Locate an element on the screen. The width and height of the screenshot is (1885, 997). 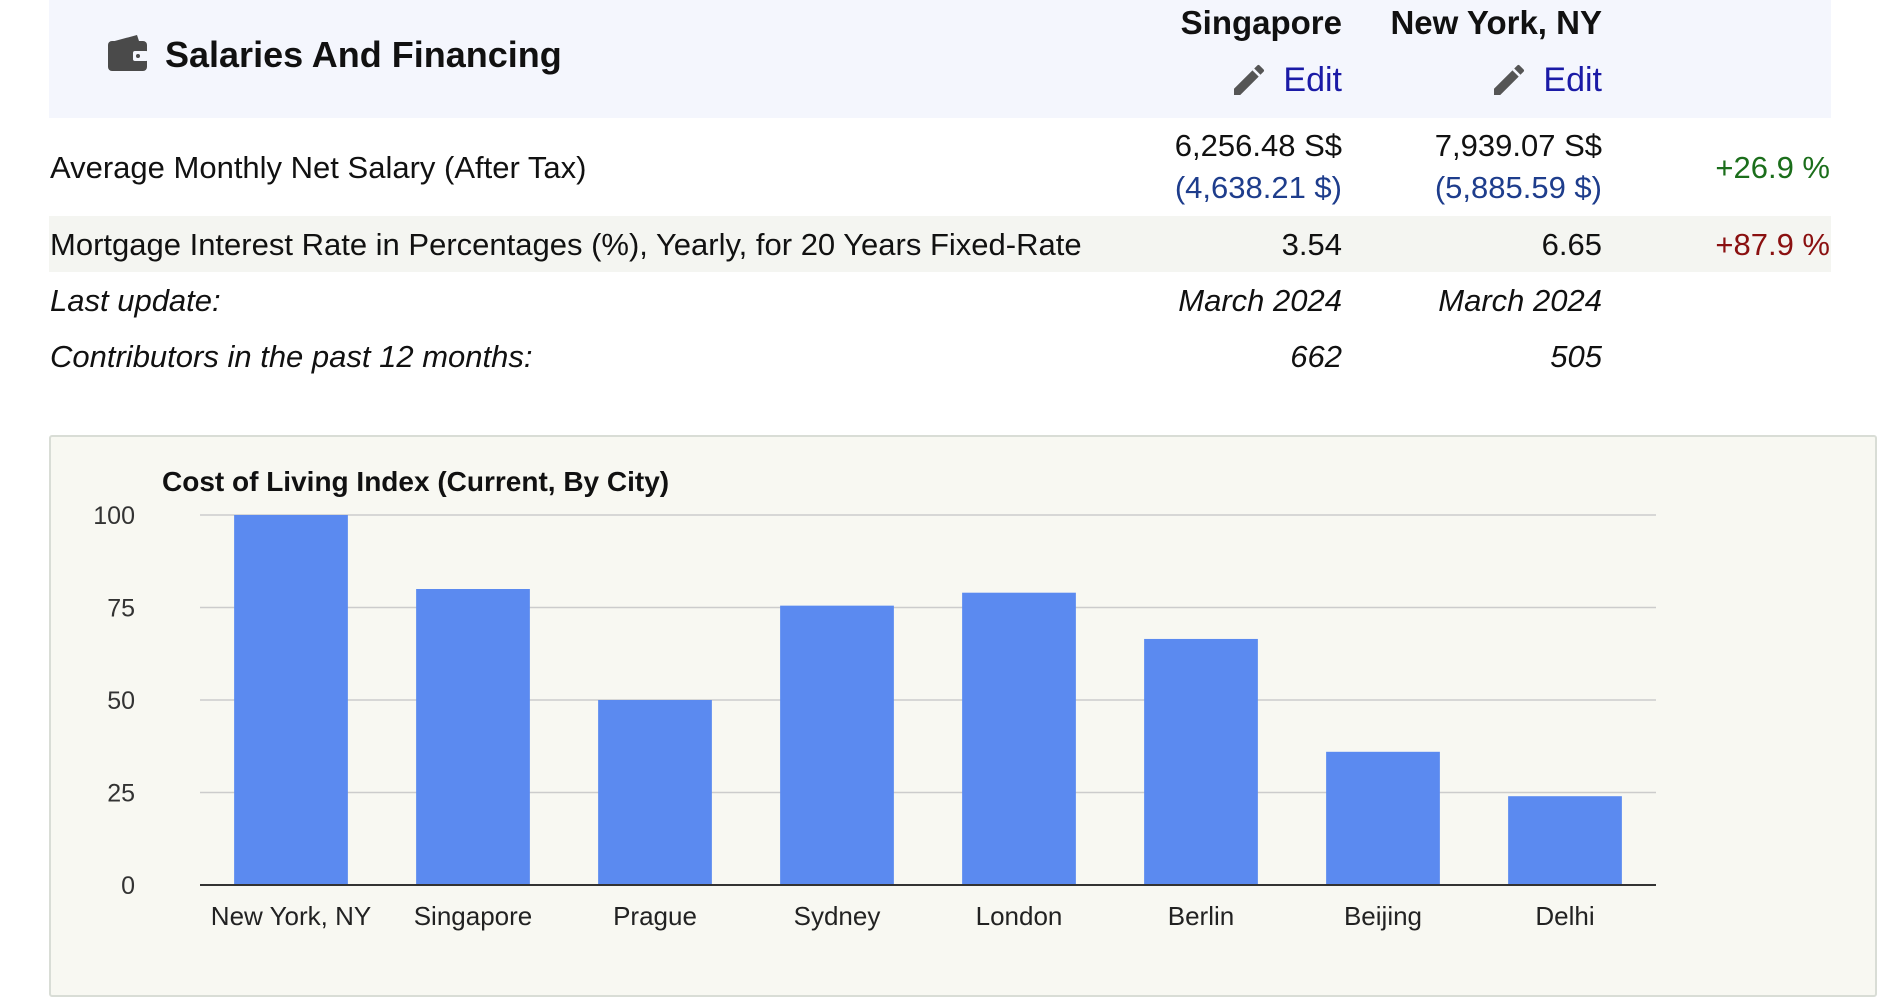
y-tick-label: 0 is located at coordinates (128, 886).